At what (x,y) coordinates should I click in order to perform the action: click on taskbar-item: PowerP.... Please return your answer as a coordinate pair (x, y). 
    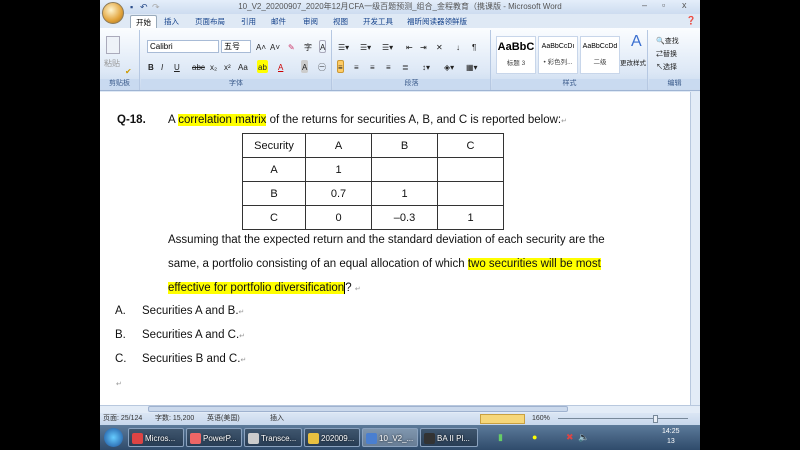
    Looking at the image, I should click on (214, 437).